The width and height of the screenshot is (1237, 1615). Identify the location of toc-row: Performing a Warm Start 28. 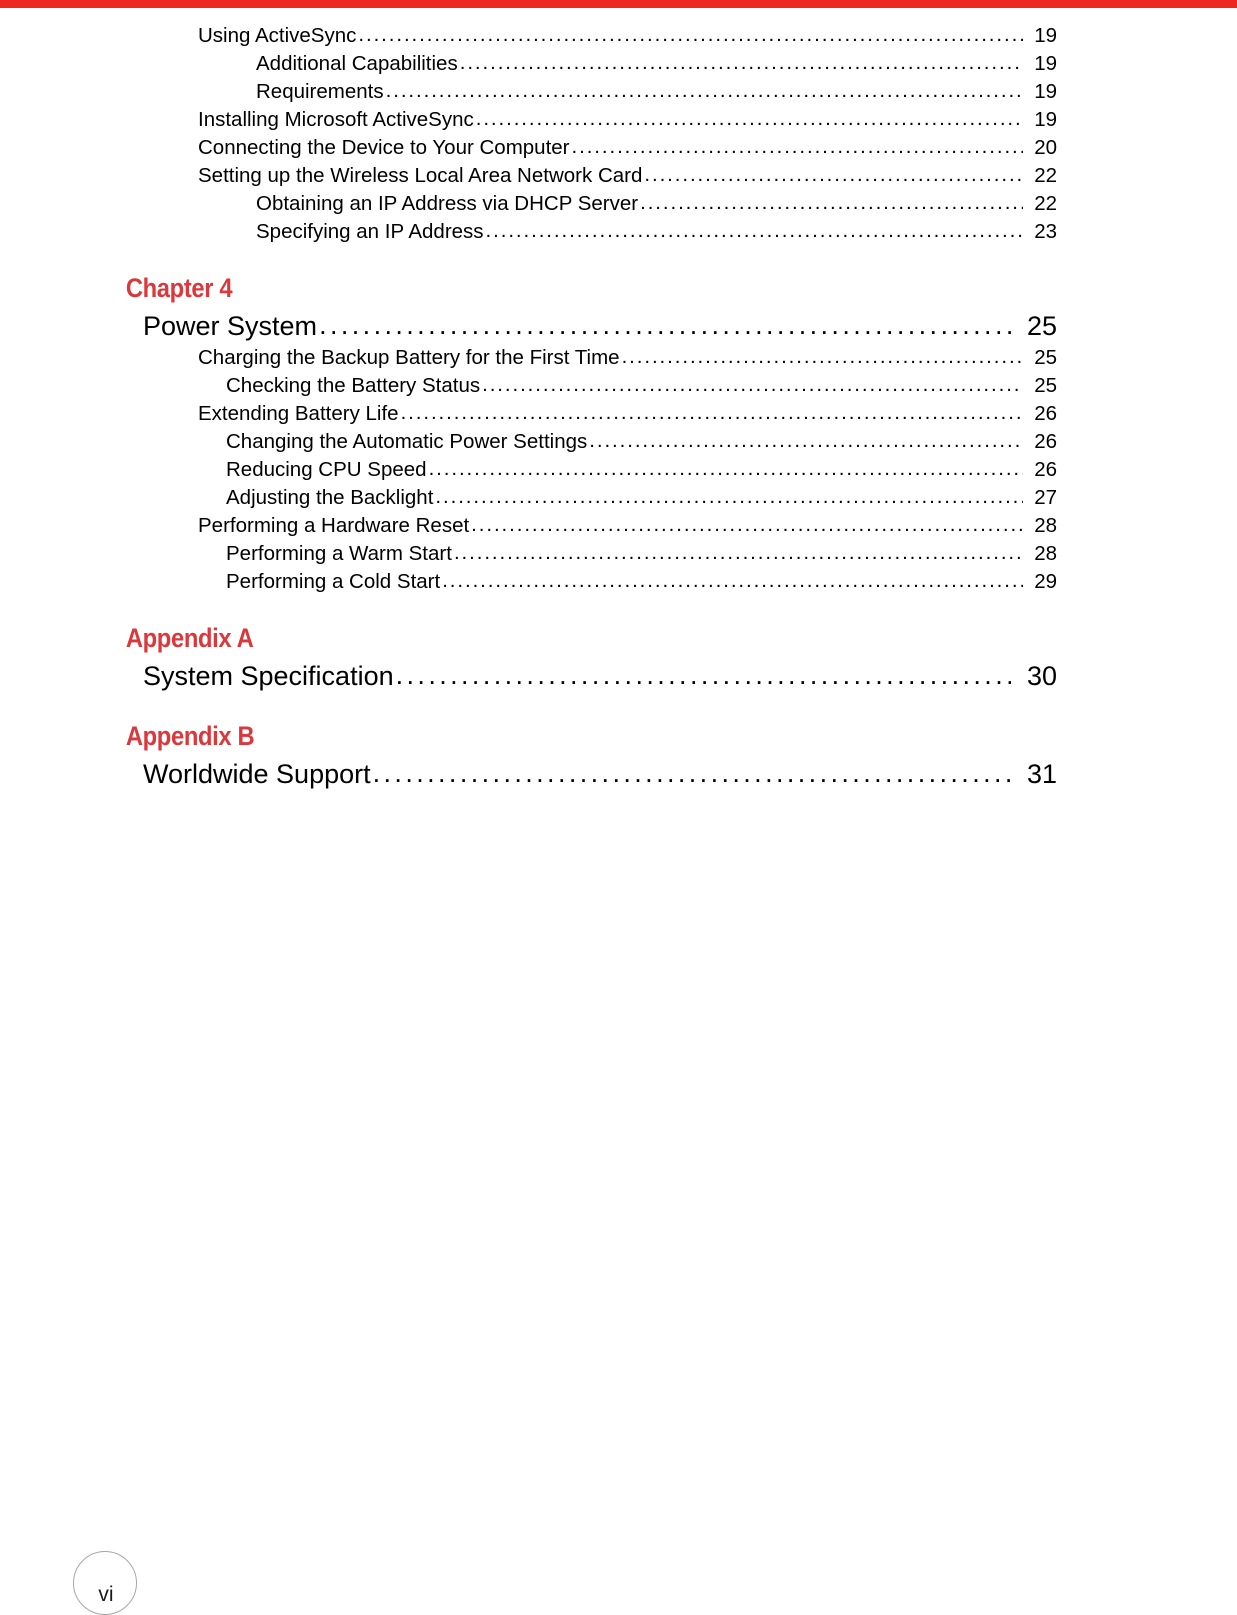
(528, 554).